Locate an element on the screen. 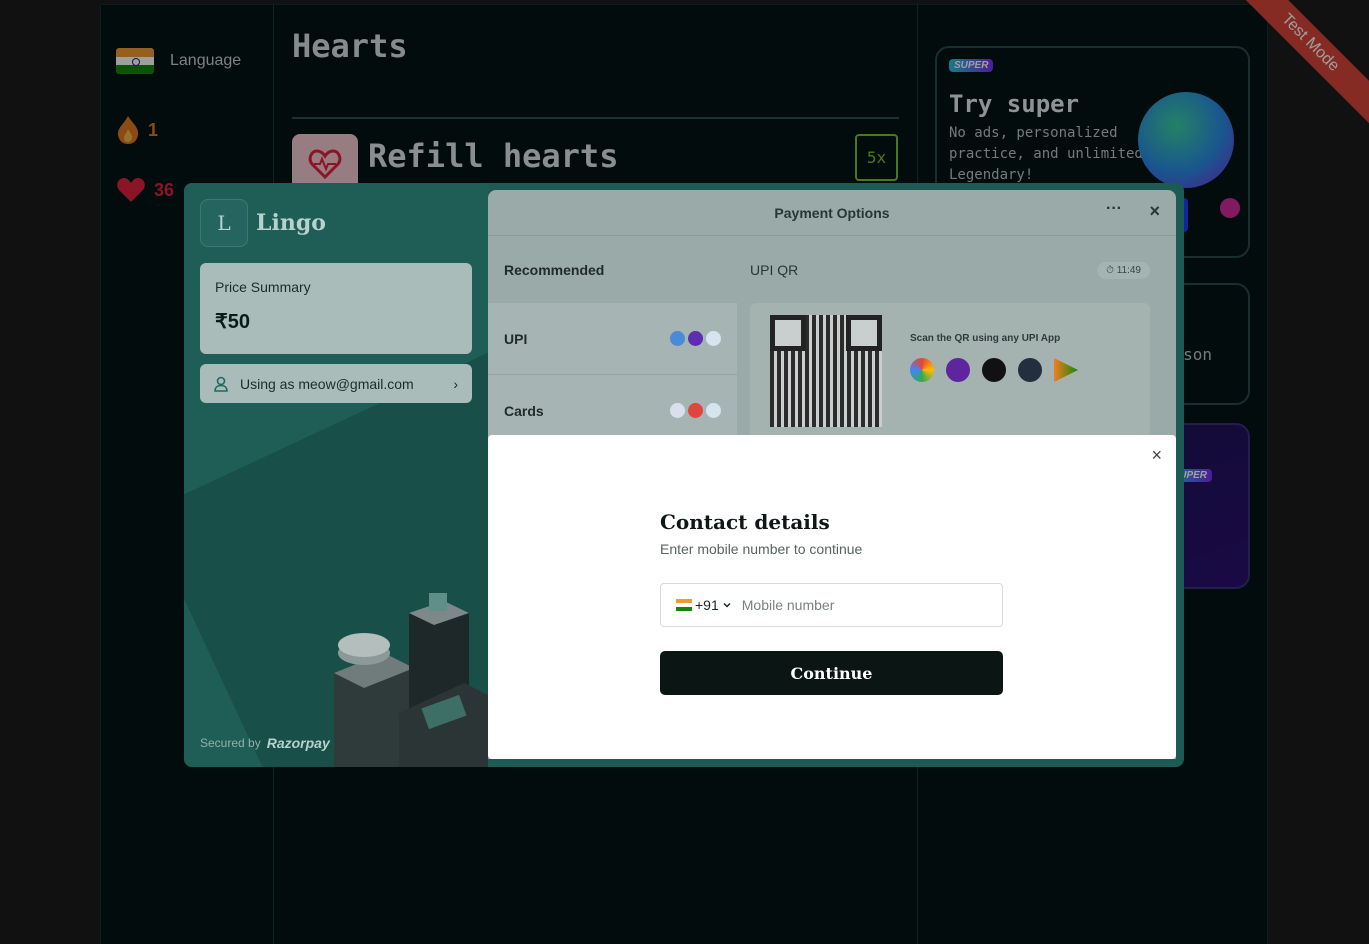 The height and width of the screenshot is (944, 1369). qr-card: Scan the QR using any UPI App is located at coordinates (950, 373).